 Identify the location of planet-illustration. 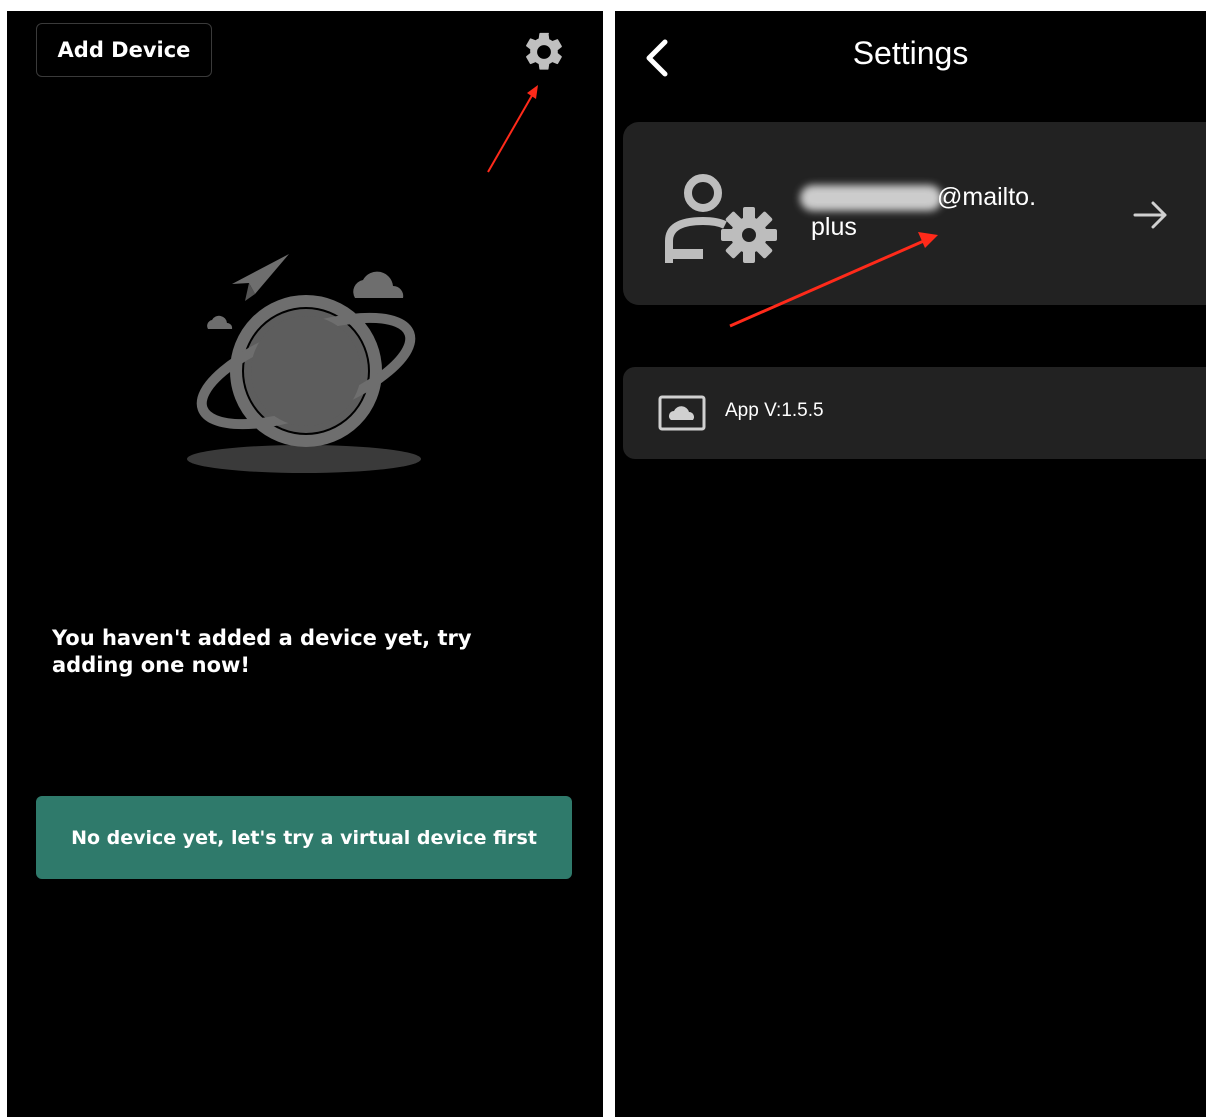
(304, 363).